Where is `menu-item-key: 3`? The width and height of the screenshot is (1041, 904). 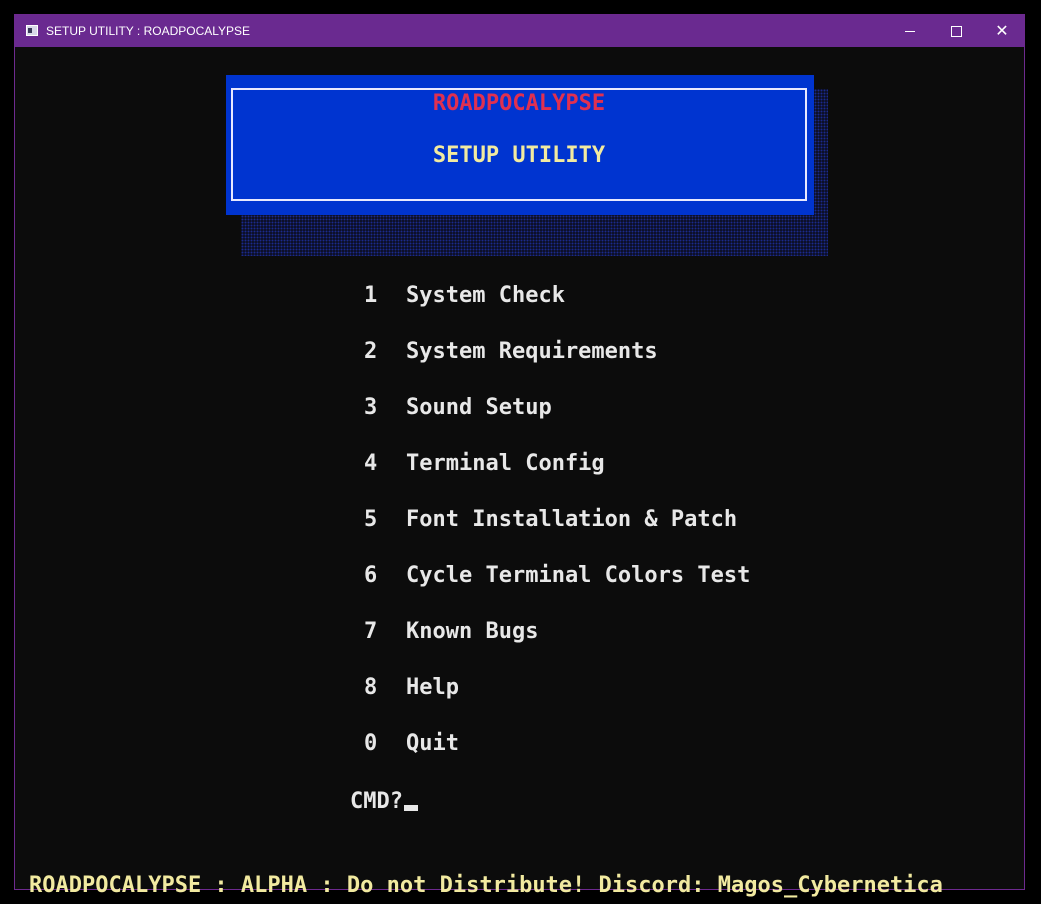
menu-item-key: 3 is located at coordinates (371, 407).